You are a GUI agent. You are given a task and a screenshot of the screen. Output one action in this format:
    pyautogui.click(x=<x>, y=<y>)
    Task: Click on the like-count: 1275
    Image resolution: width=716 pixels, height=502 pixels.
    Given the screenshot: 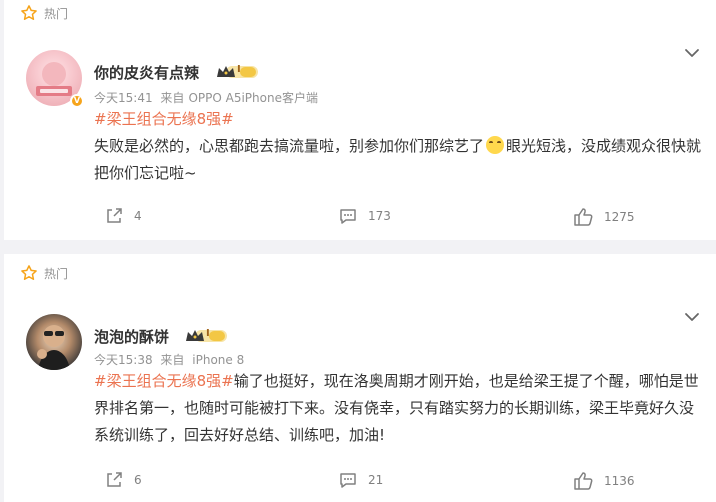 What is the action you would take?
    pyautogui.click(x=619, y=217)
    